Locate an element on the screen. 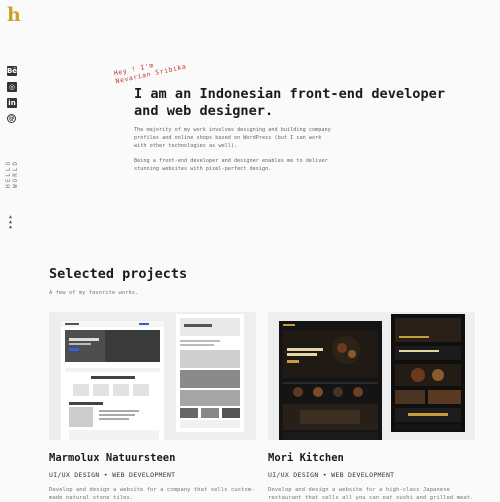  marmolux-preview-image is located at coordinates (152, 376).